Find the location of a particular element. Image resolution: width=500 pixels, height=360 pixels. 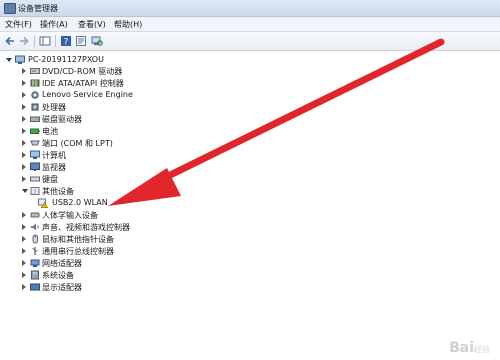

forward-arrow-icon is located at coordinates (24, 41).